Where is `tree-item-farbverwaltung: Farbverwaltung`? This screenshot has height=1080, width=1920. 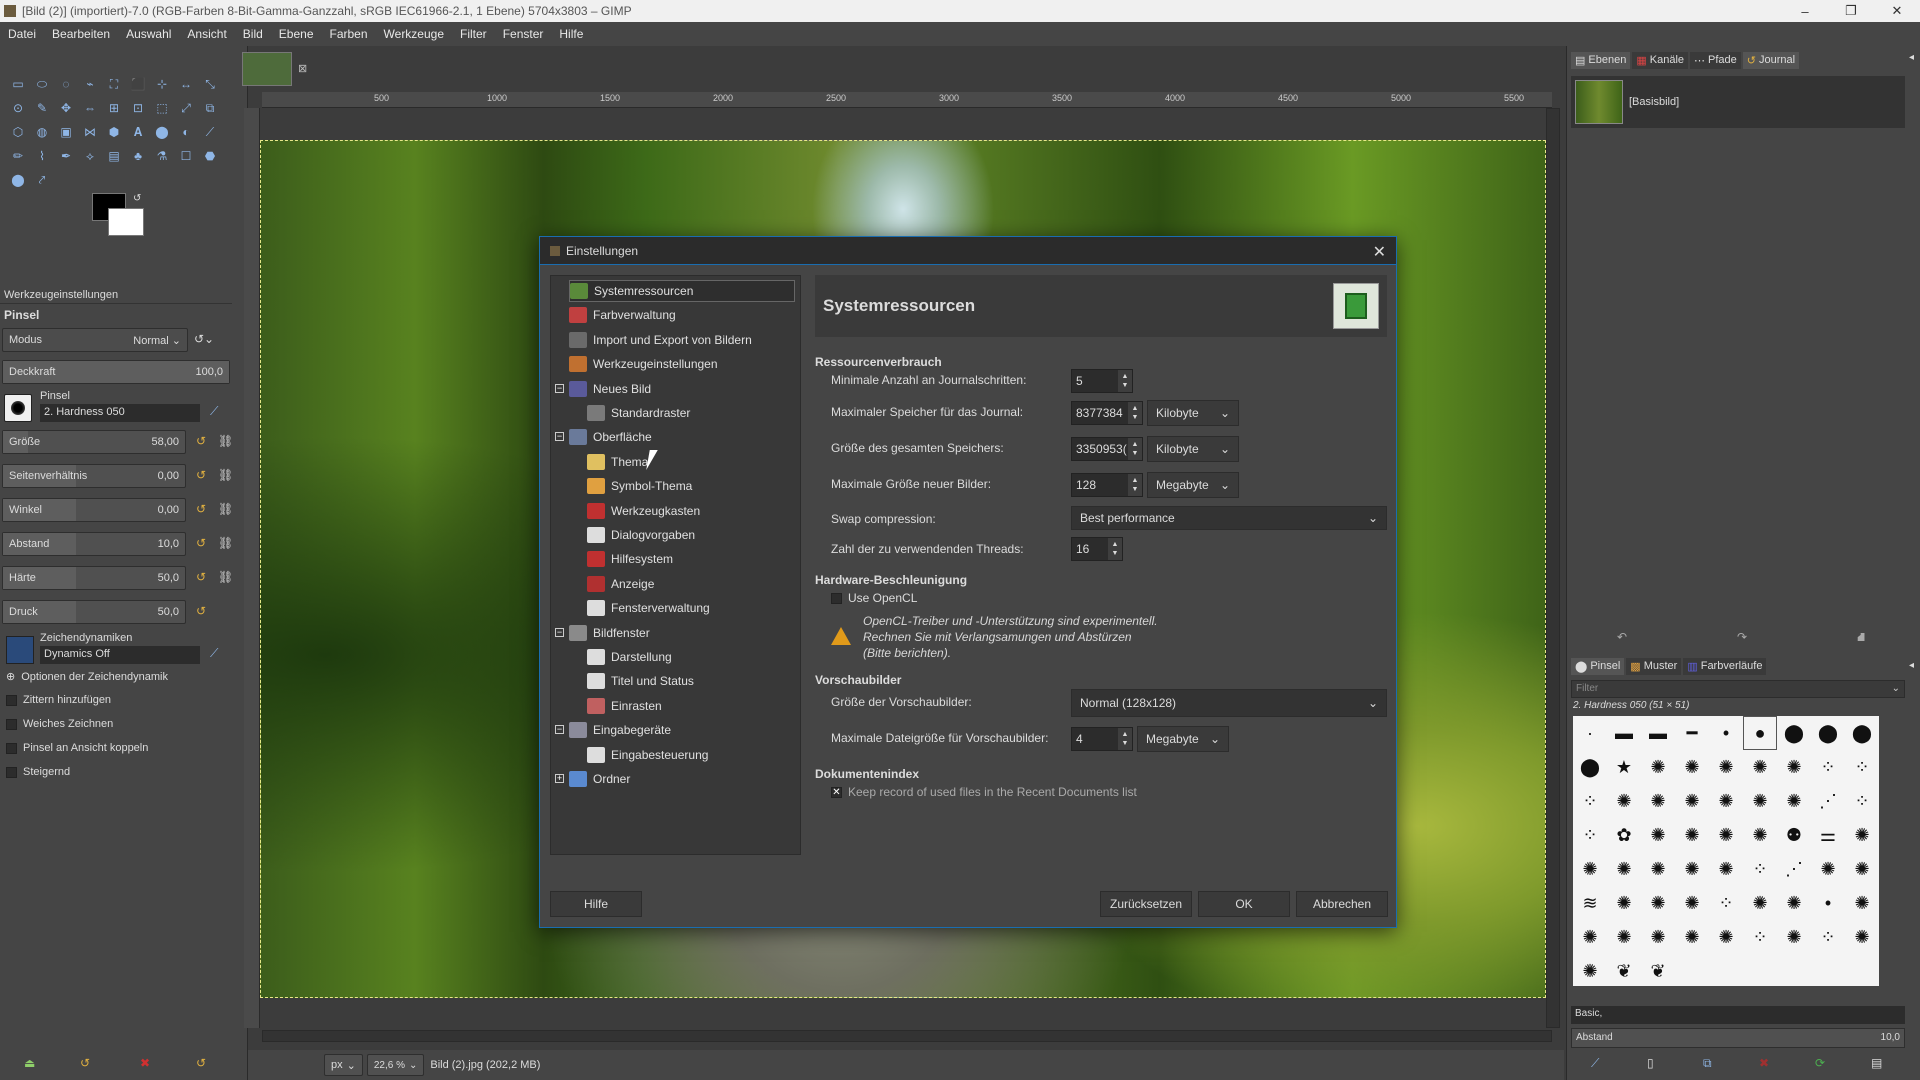 tree-item-farbverwaltung: Farbverwaltung is located at coordinates (682, 315).